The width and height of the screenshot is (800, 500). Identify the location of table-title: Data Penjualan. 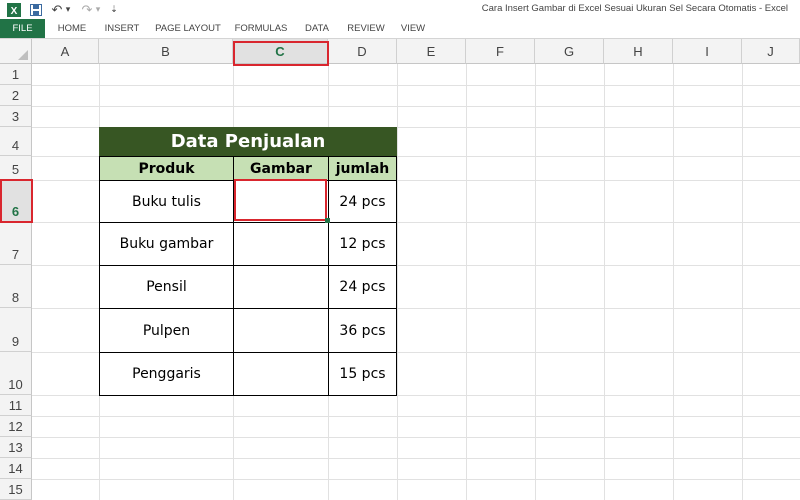
(248, 141).